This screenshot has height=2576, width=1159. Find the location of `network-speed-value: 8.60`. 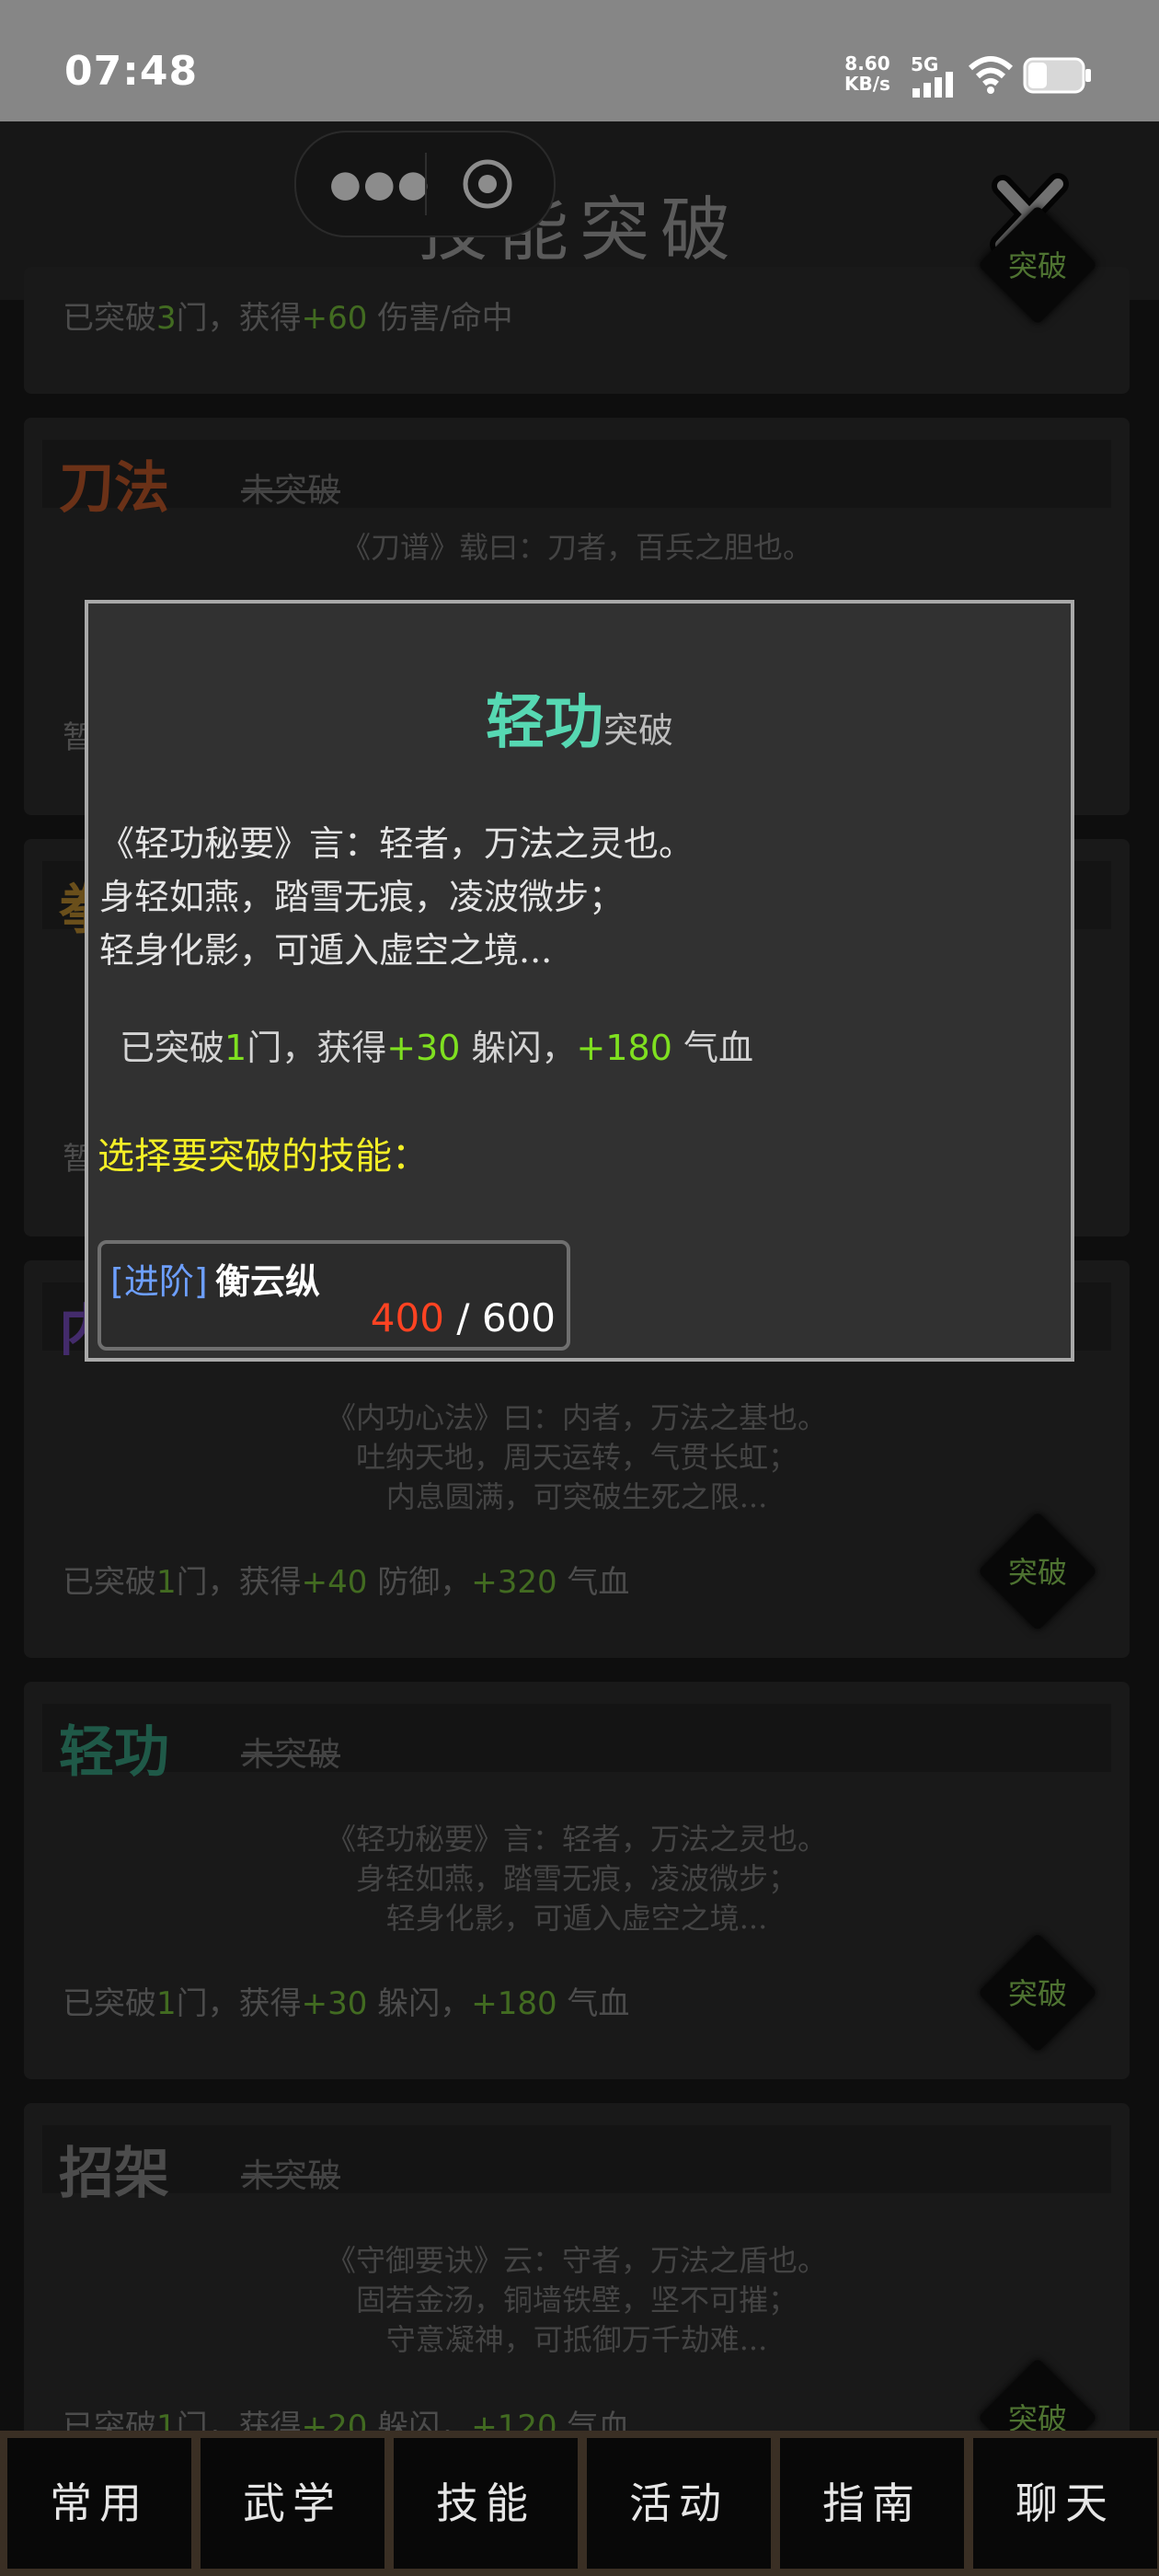

network-speed-value: 8.60 is located at coordinates (867, 63).